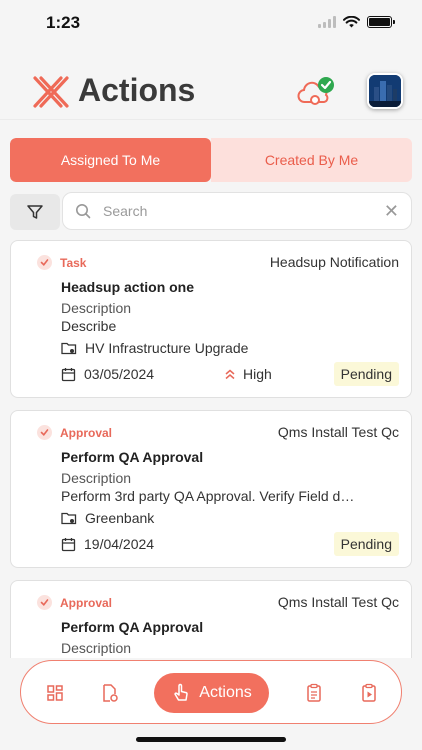 The image size is (422, 750). I want to click on search-bar: ✕, so click(237, 211).